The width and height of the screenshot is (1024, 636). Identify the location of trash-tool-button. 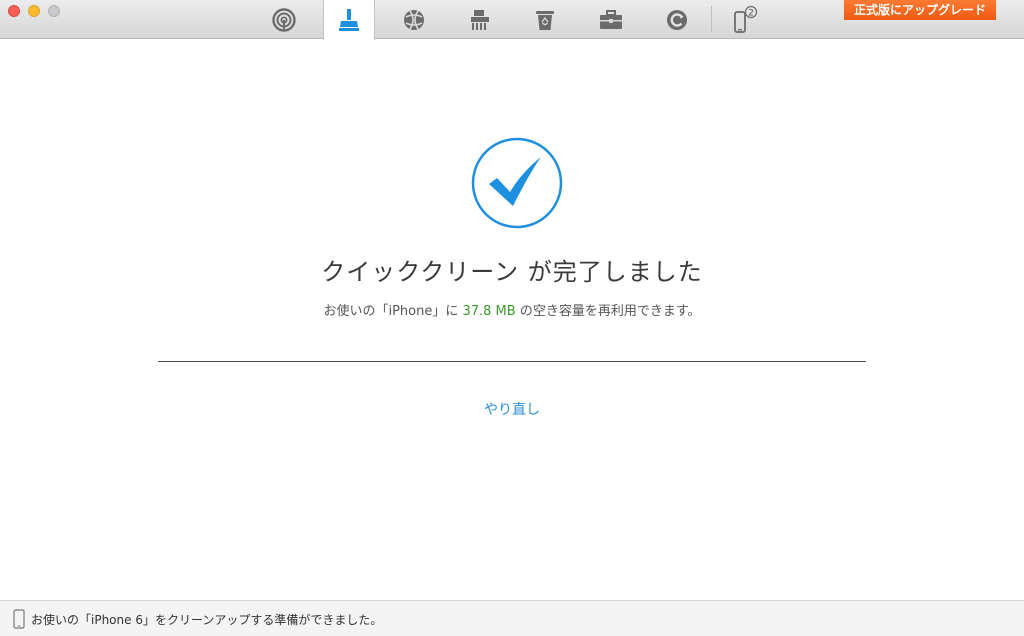
(545, 19).